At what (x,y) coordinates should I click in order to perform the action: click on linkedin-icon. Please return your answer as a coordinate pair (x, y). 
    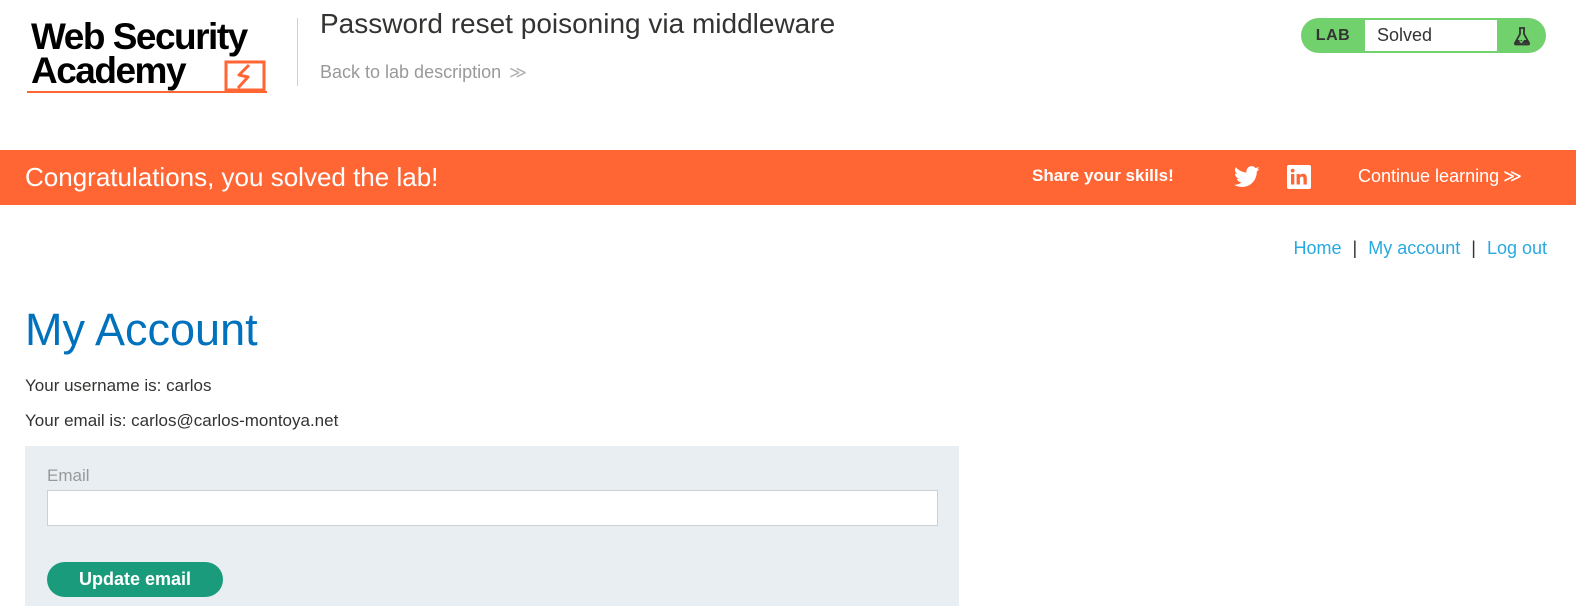
    Looking at the image, I should click on (1299, 177).